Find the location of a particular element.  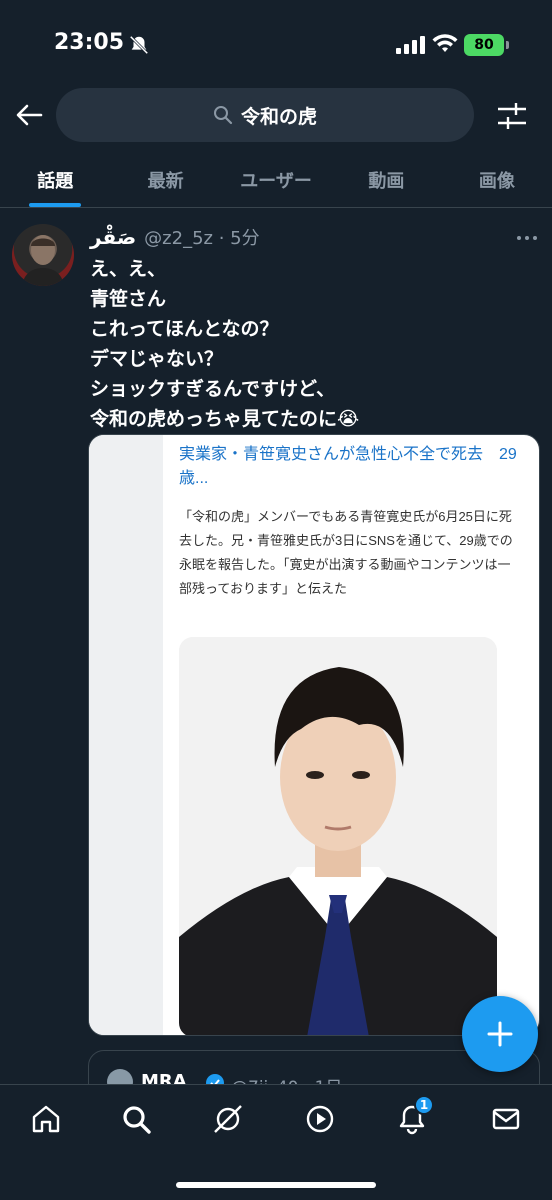

status-time: 23:05 is located at coordinates (89, 42).